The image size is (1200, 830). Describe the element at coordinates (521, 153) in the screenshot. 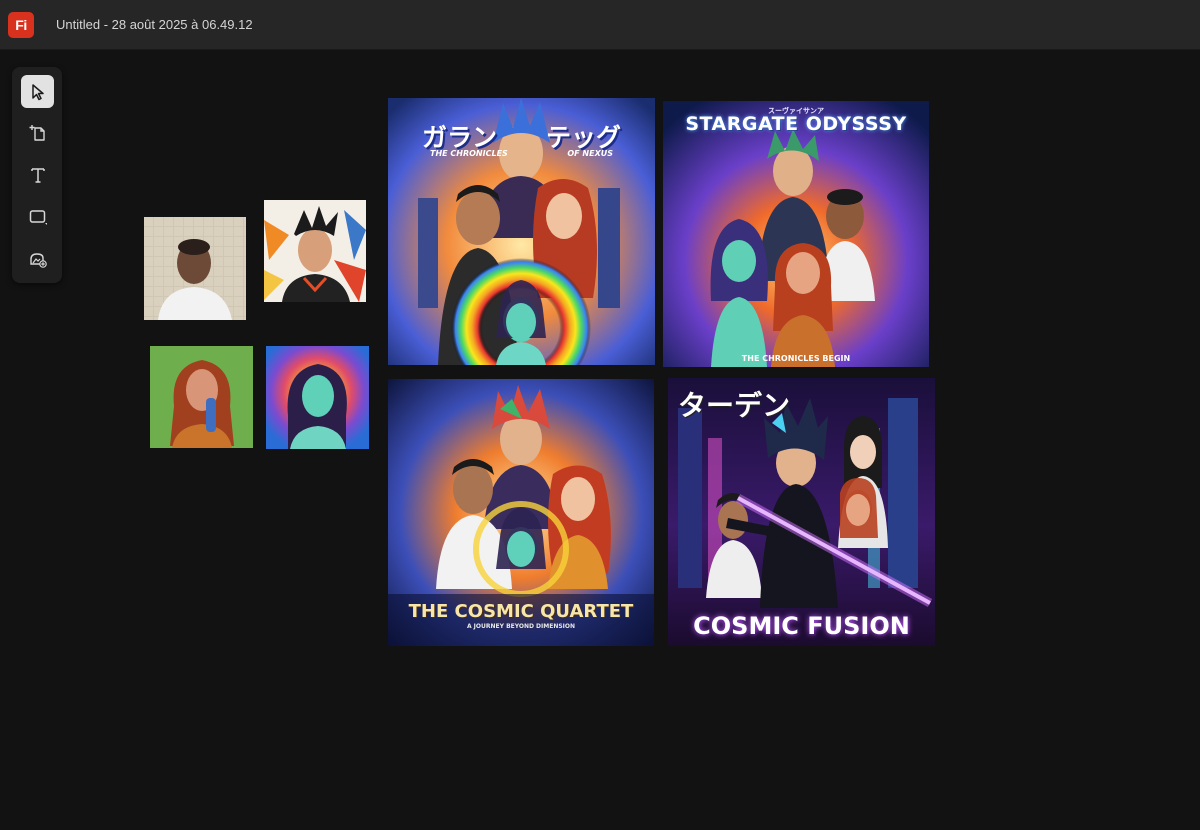

I see `poster-subtitle: THE CHRONICLES OF NEXUS` at that location.